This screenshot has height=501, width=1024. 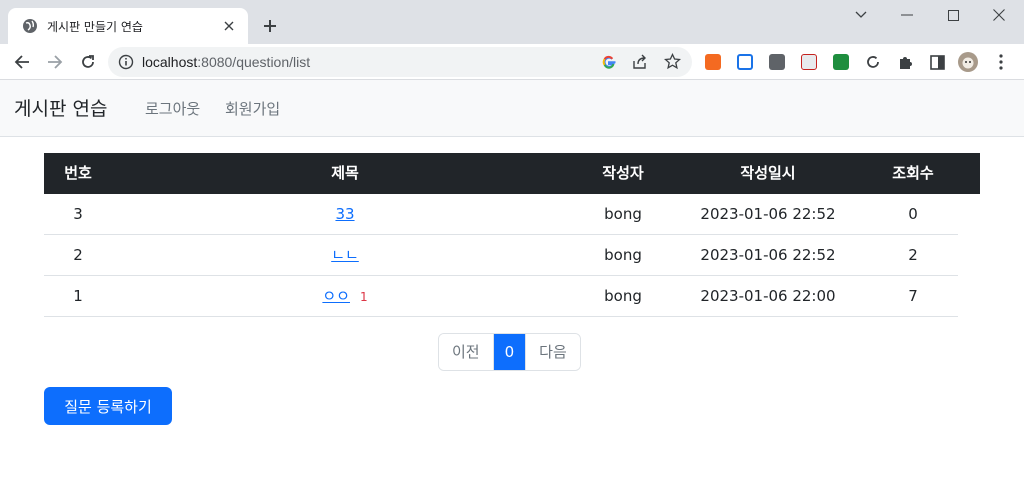 I want to click on minimize-icon, so click(x=907, y=15).